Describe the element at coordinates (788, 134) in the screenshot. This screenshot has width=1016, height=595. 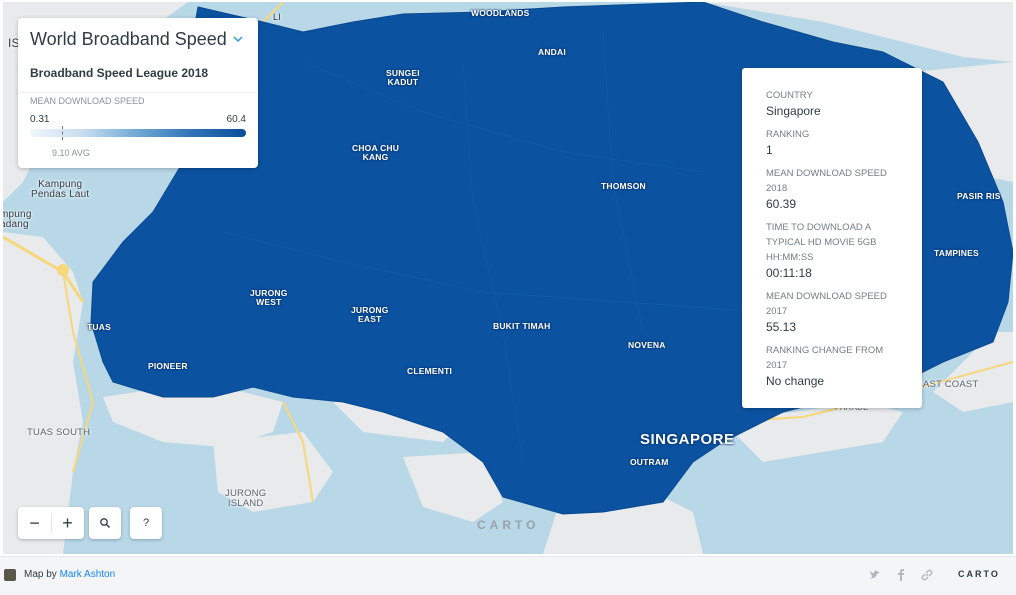
I see `ranking-label: RANKING` at that location.